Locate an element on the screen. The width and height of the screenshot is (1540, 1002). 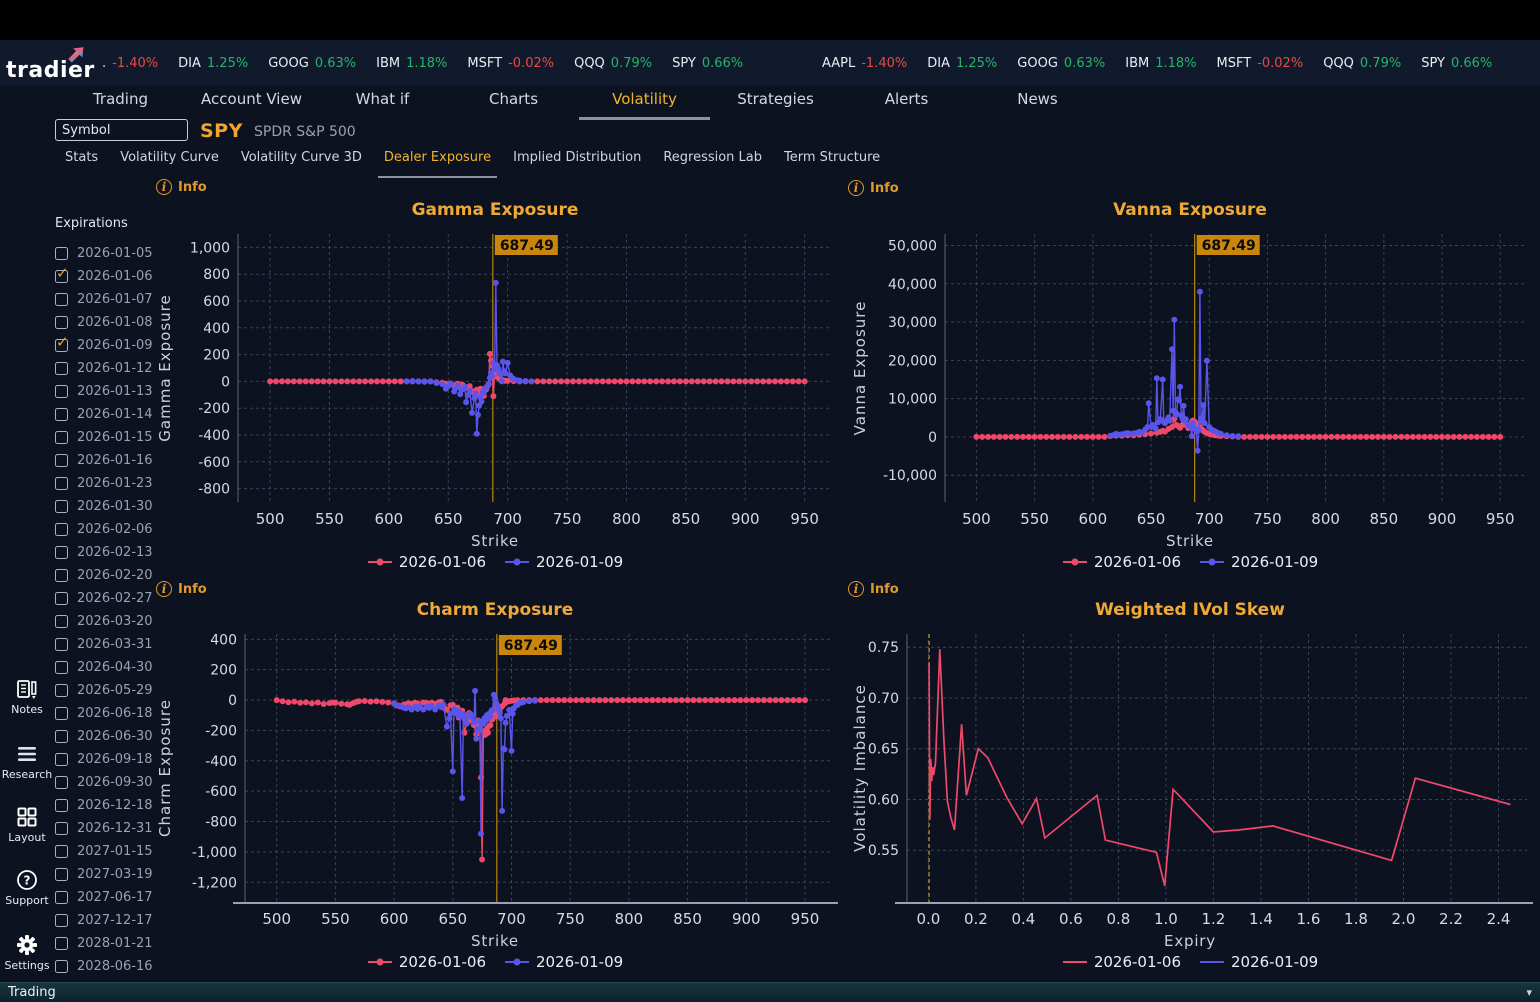
nav-tab-charts: Charts is located at coordinates (513, 102).